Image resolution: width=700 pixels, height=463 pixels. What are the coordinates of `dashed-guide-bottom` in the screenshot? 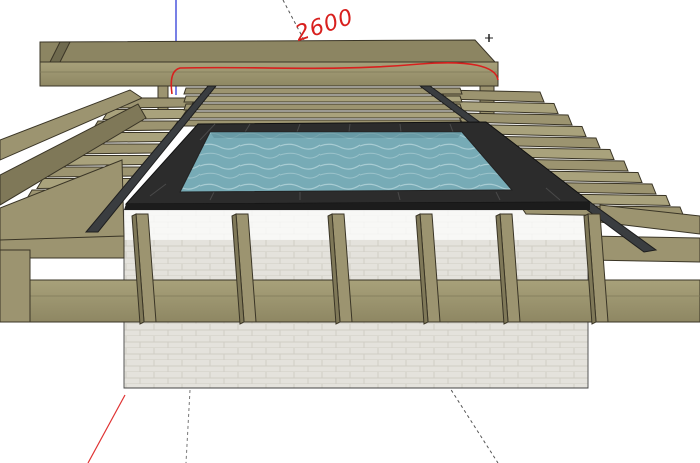 It's located at (473, 423).